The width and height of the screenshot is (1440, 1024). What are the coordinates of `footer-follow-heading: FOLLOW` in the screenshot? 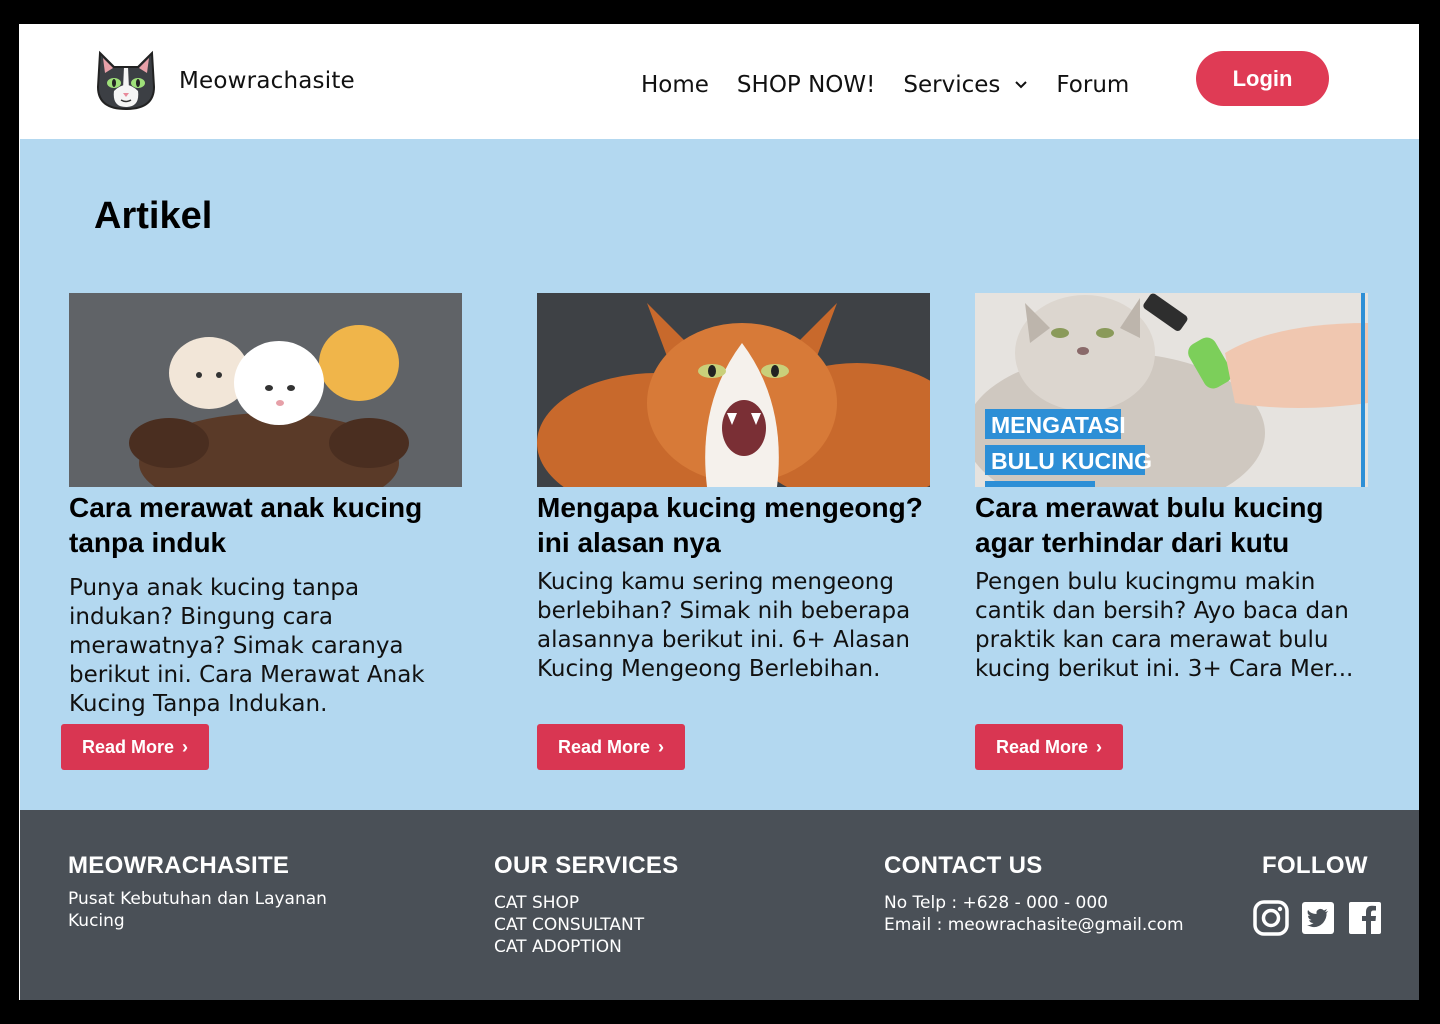 It's located at (1315, 865).